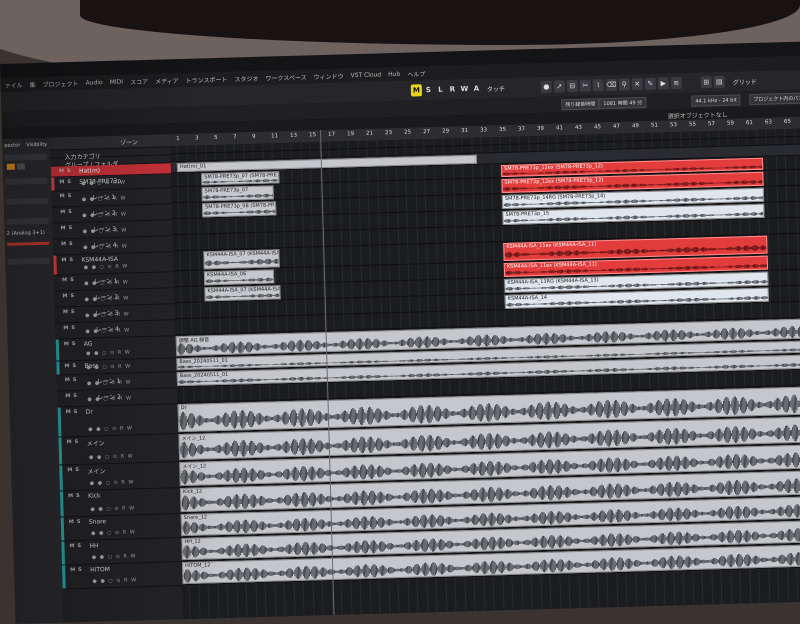  Describe the element at coordinates (12, 146) in the screenshot. I see `tab-inspector: pector` at that location.